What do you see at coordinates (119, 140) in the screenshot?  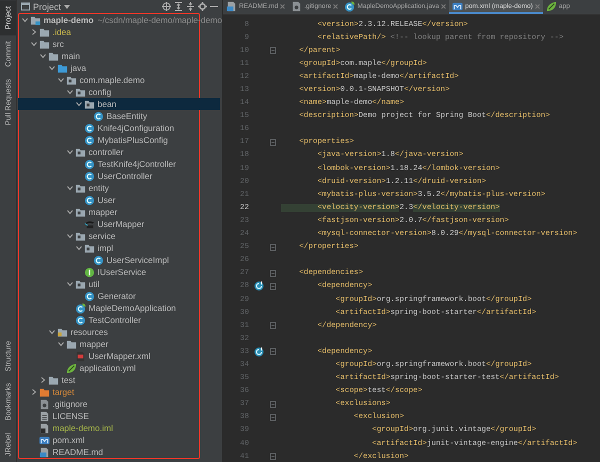 I see `tree-row: MybatisPlusConfig` at bounding box center [119, 140].